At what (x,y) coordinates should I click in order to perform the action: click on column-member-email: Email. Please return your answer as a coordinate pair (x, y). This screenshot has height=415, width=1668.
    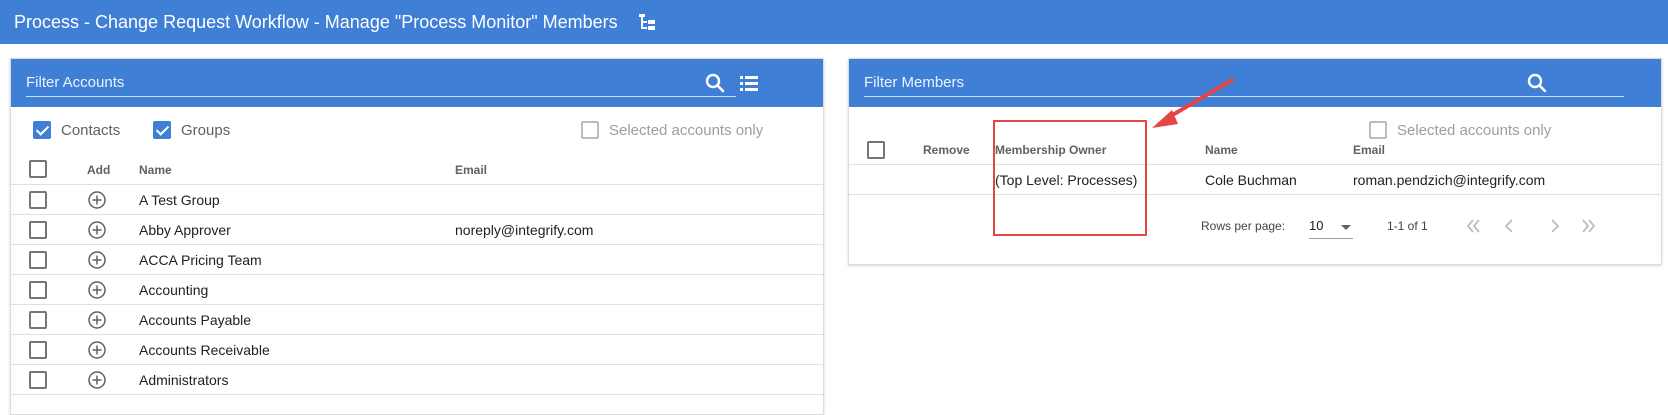
    Looking at the image, I should click on (1369, 150).